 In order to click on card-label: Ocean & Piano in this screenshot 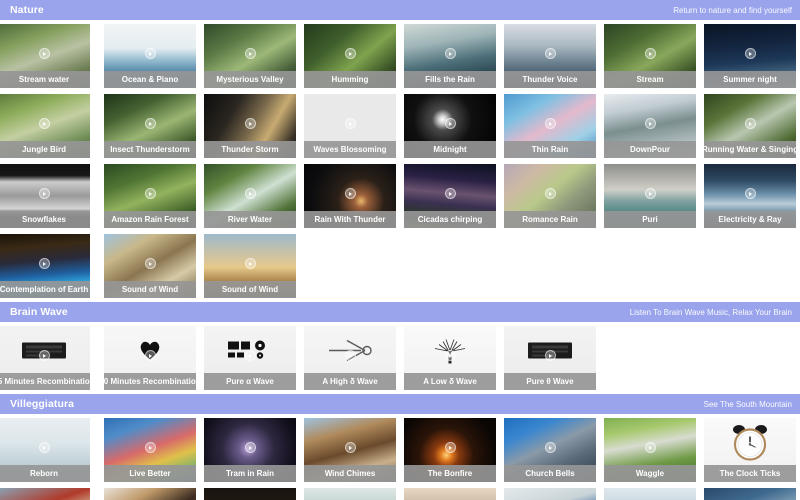, I will do `click(150, 79)`.